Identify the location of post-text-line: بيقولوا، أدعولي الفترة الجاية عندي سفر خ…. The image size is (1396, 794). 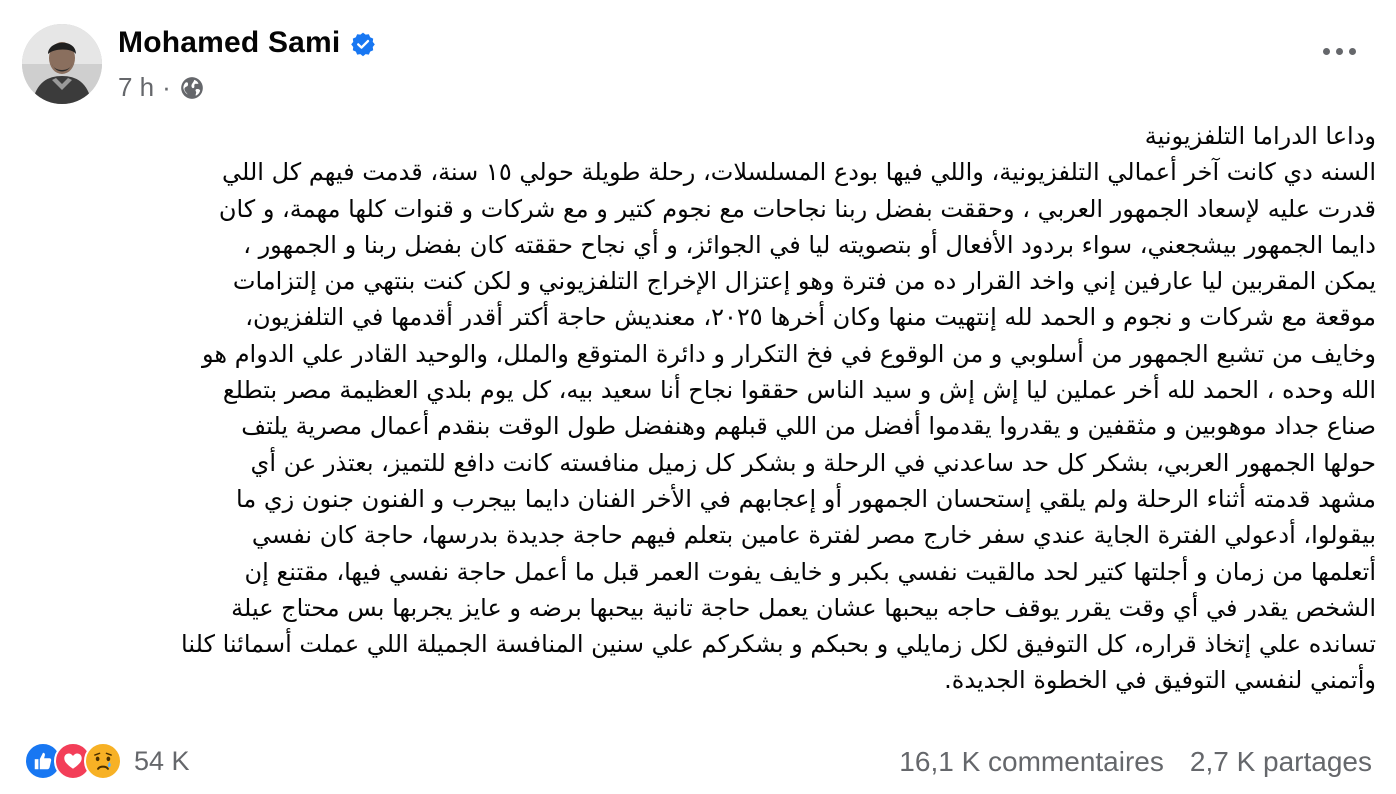
(813, 535).